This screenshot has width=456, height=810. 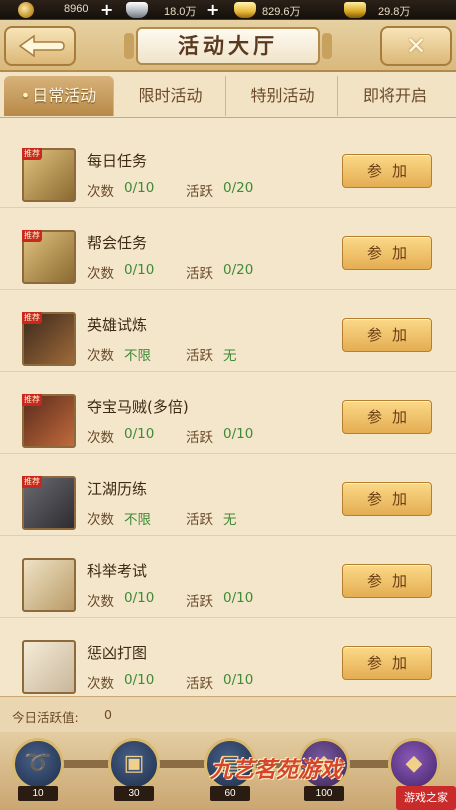 What do you see at coordinates (228, 331) in the screenshot?
I see `list-item: 推荐 英雄试炼 次数 不限 活跃 无 参加` at bounding box center [228, 331].